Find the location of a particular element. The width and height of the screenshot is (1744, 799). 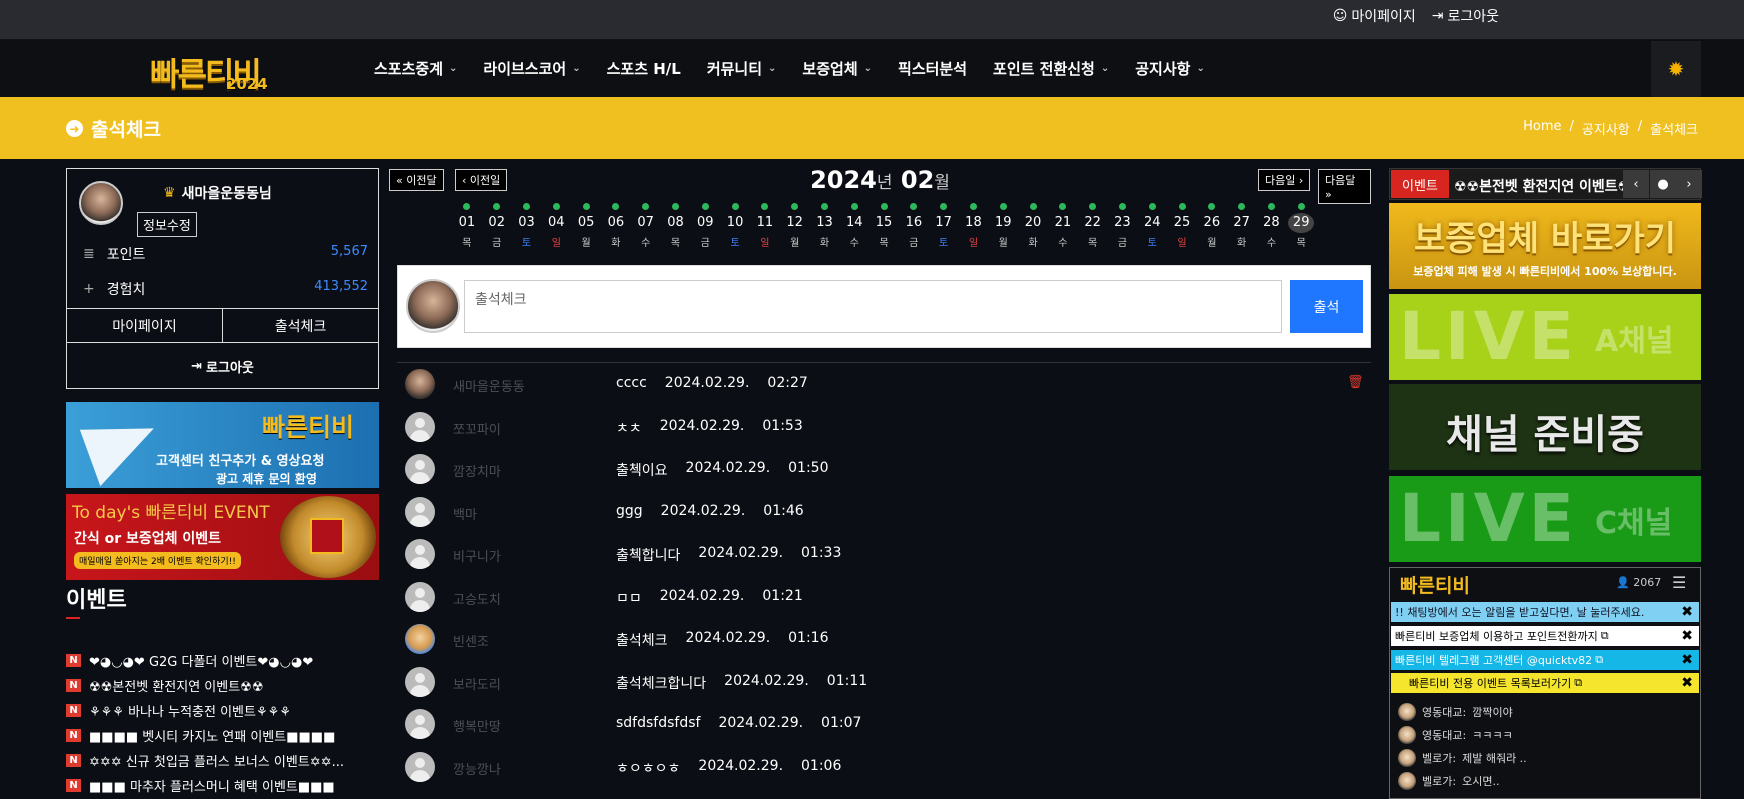

calendar-day: 16 금 is located at coordinates (914, 226).